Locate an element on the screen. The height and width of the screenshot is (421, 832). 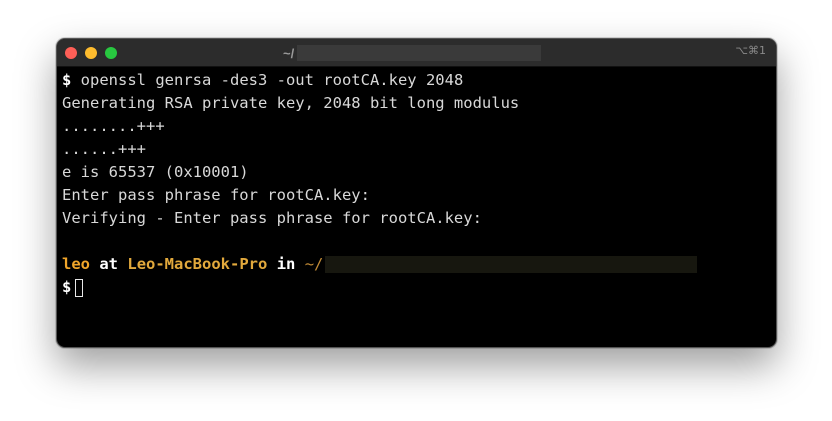
window-shortcut: ⌥⌘1 is located at coordinates (750, 50).